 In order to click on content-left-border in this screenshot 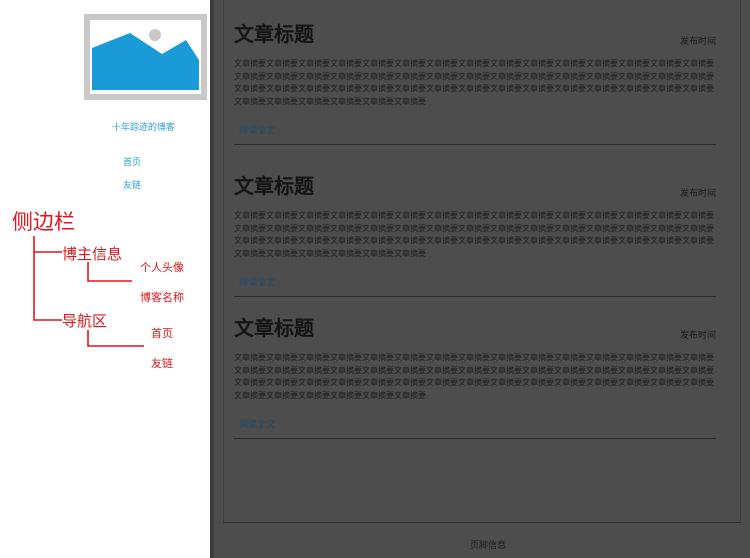, I will do `click(223, 261)`.